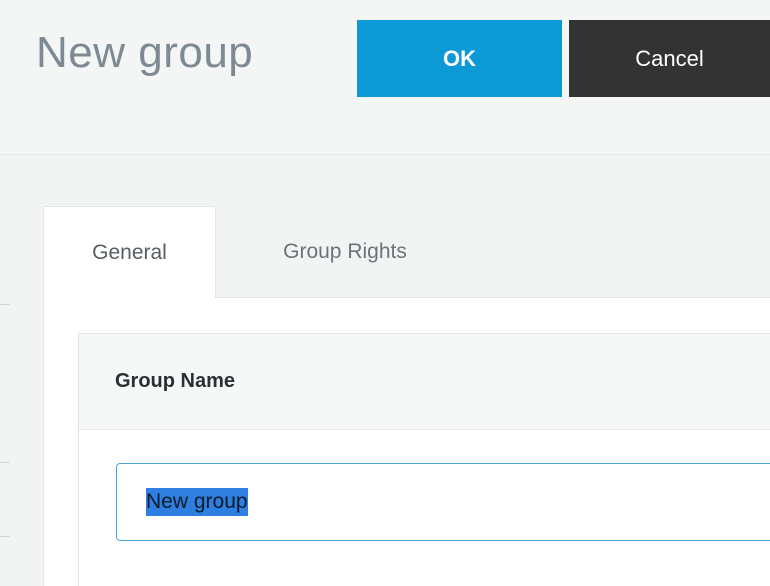 This screenshot has height=586, width=770. What do you see at coordinates (443, 502) in the screenshot?
I see `group-name-input: New group` at bounding box center [443, 502].